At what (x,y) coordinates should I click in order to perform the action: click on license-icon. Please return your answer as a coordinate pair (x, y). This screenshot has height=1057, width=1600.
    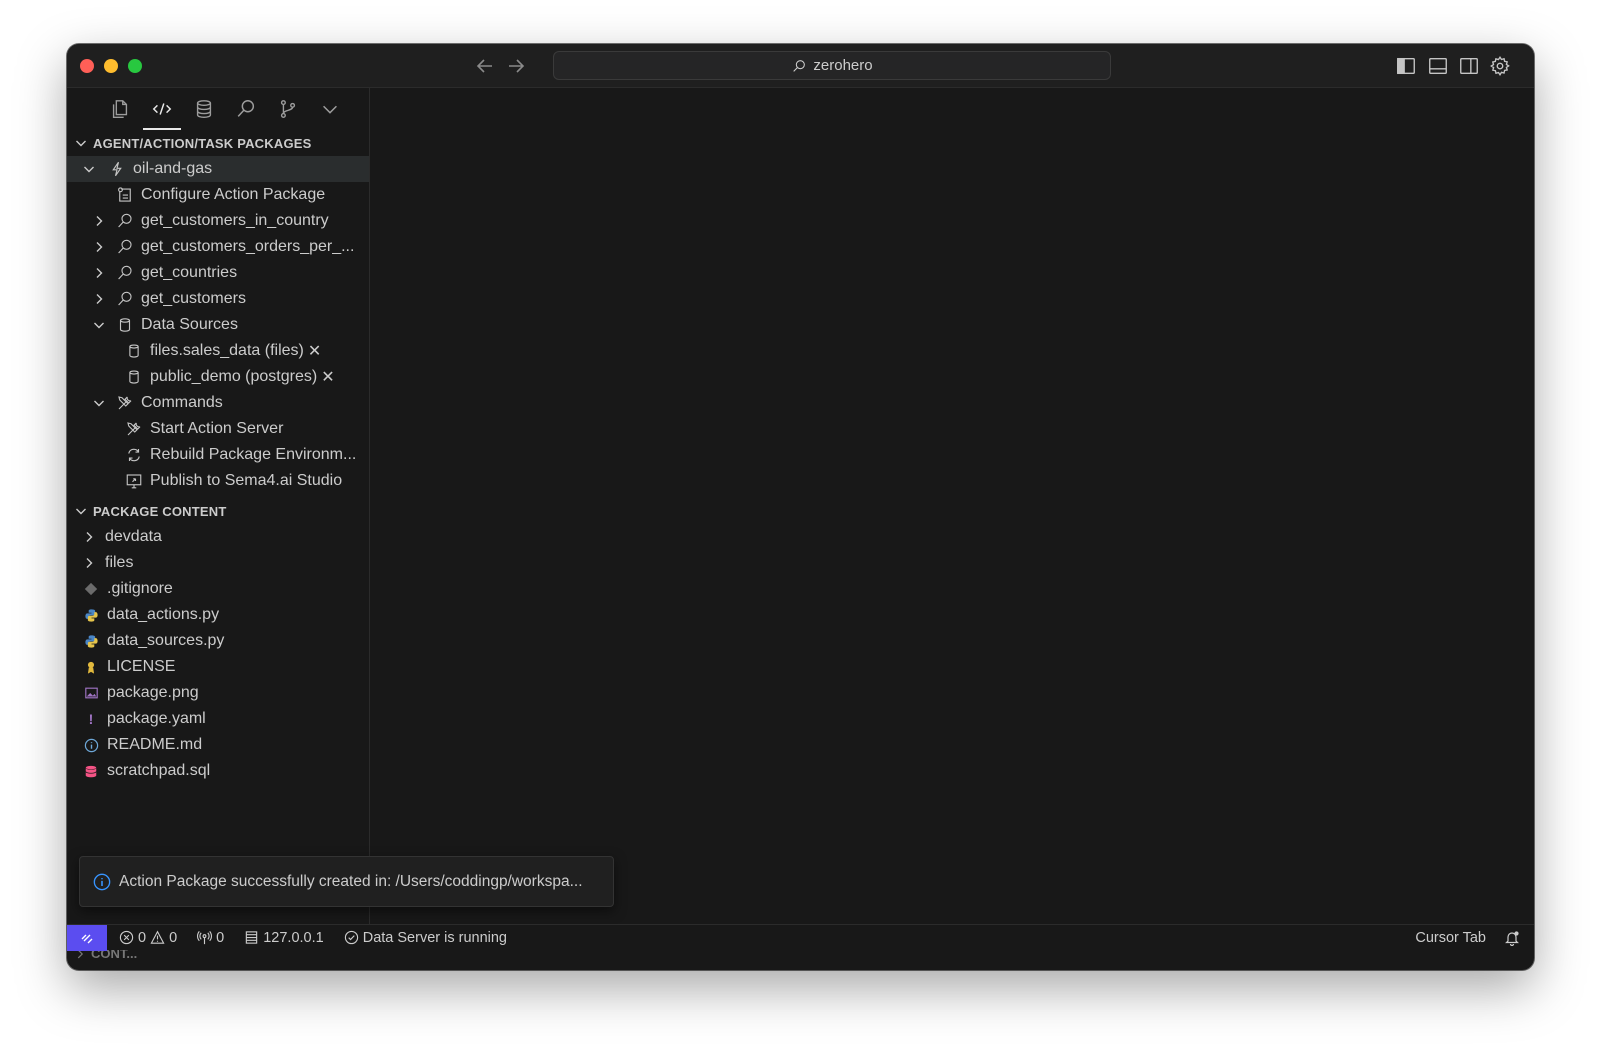
    Looking at the image, I should click on (91, 667).